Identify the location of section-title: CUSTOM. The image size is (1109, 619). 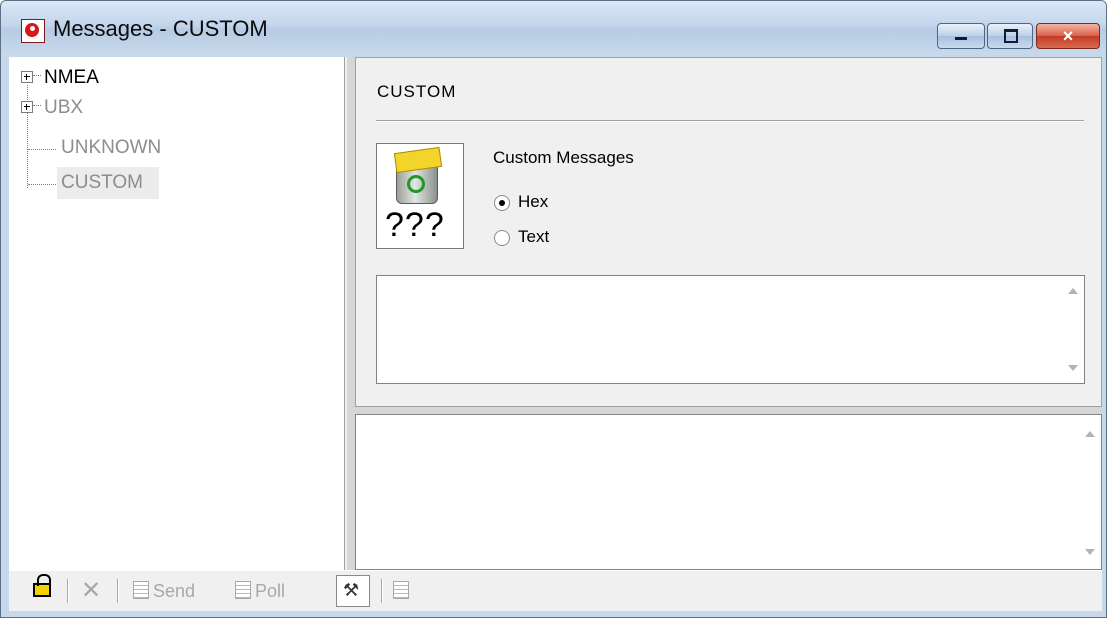
(417, 91).